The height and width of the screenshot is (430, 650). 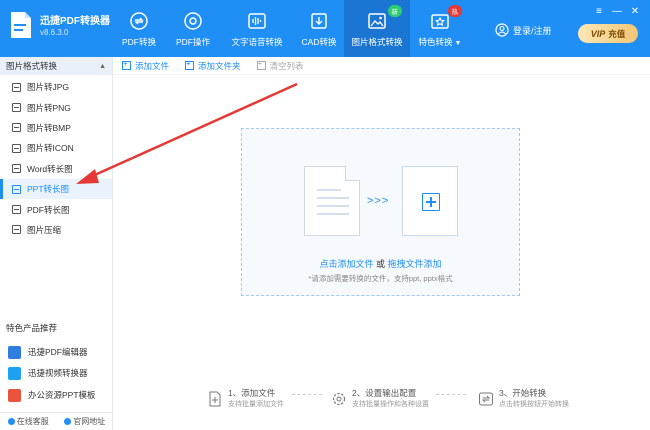 What do you see at coordinates (139, 21) in the screenshot?
I see `pdf-convert-icon` at bounding box center [139, 21].